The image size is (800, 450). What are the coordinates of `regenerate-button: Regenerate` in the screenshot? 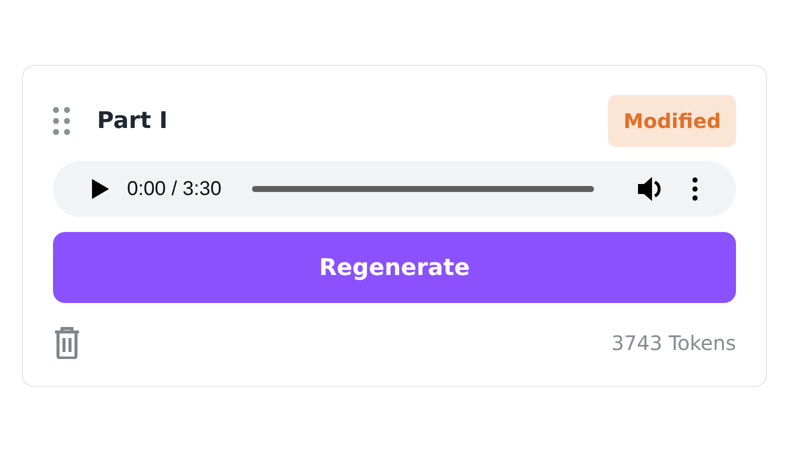 It's located at (394, 267).